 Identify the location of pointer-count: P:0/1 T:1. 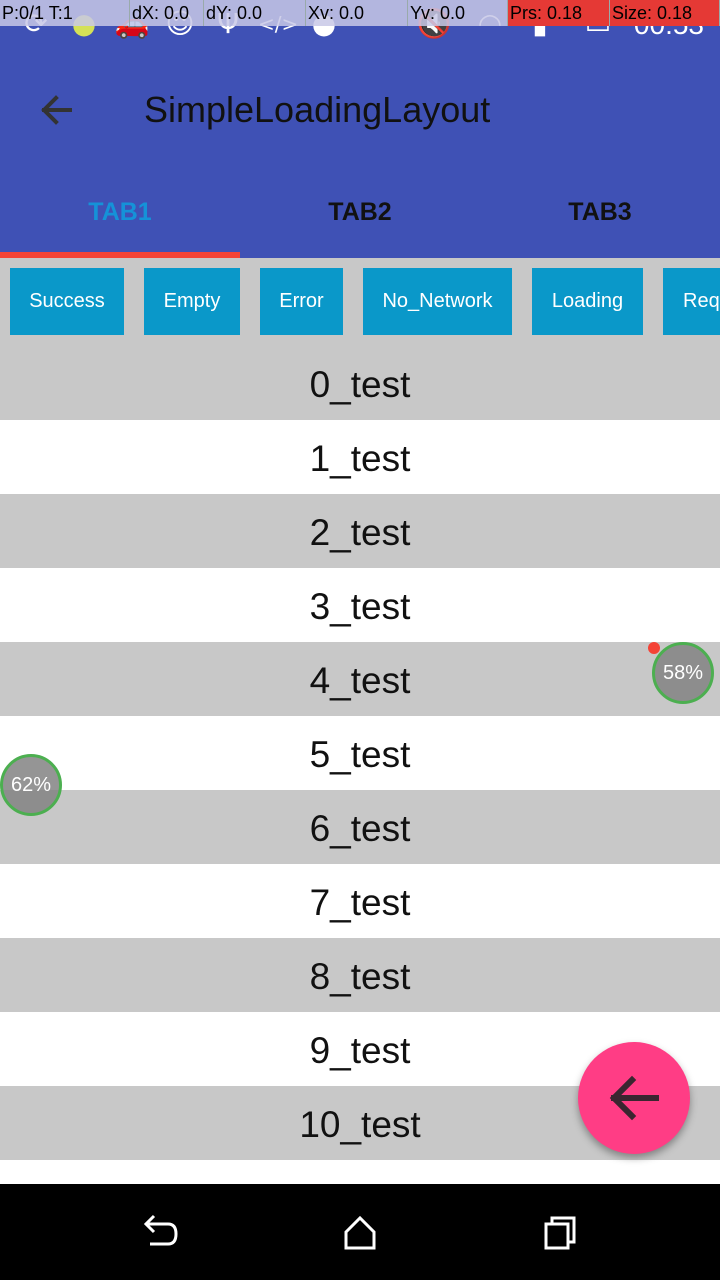
(65, 13).